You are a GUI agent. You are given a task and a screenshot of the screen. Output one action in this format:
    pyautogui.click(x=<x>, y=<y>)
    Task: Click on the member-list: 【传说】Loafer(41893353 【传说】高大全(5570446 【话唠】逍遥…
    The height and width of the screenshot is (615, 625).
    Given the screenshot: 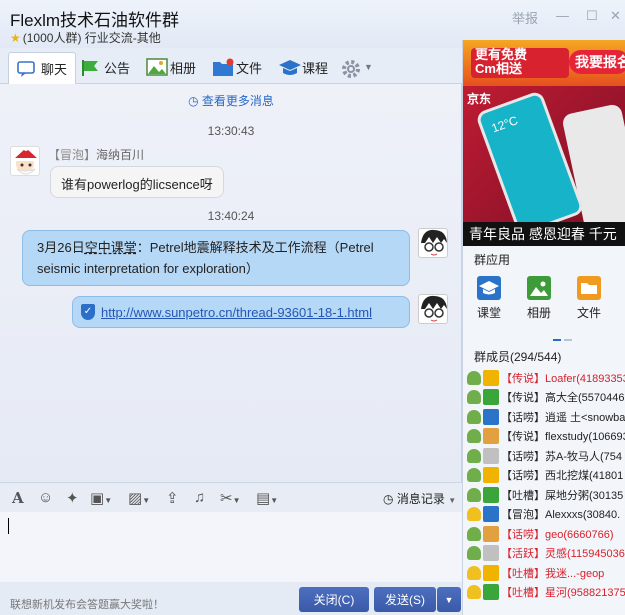 What is the action you would take?
    pyautogui.click(x=544, y=485)
    